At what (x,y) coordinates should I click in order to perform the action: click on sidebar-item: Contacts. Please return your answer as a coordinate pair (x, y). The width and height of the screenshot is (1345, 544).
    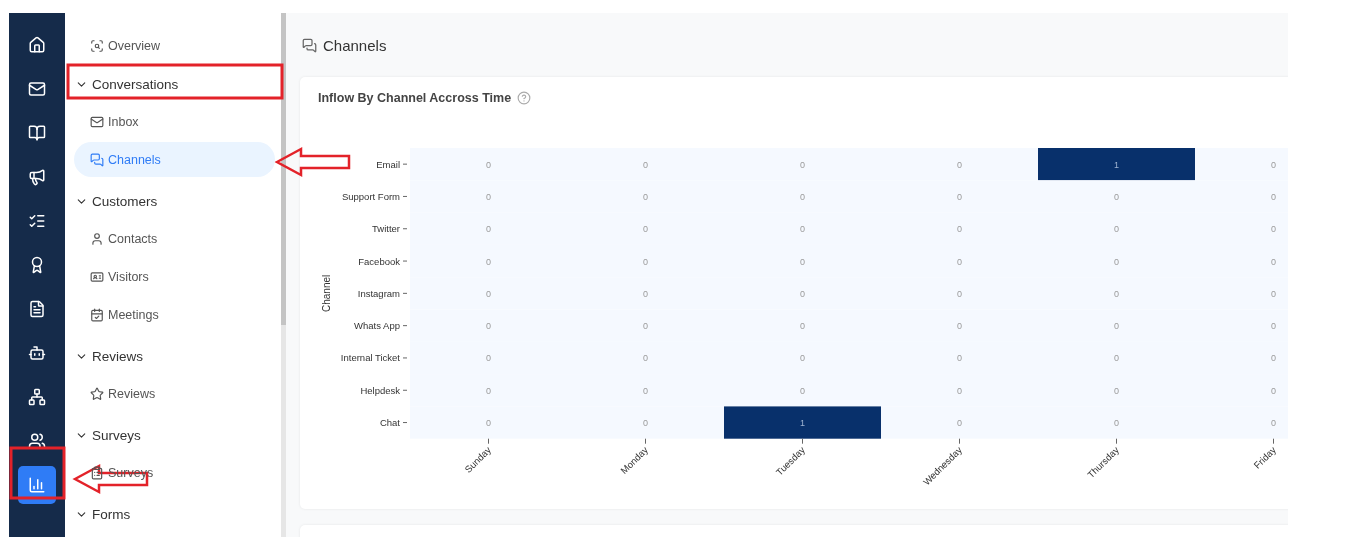
    Looking at the image, I should click on (174, 238).